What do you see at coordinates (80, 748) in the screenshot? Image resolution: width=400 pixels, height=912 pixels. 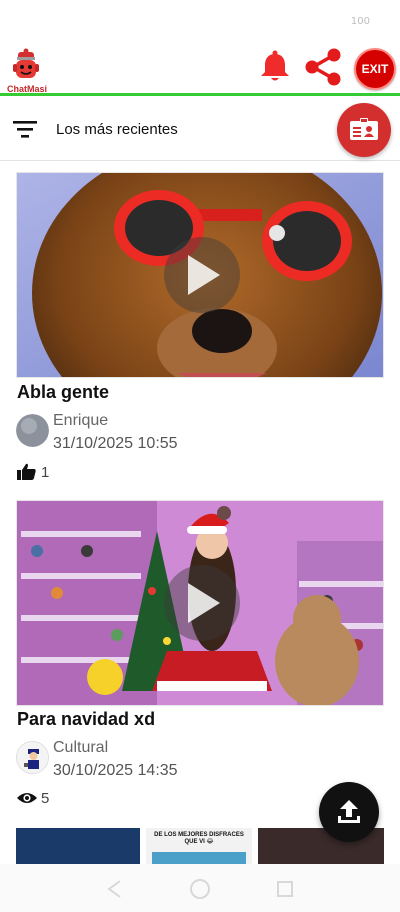 I see `author-name: Cultural` at bounding box center [80, 748].